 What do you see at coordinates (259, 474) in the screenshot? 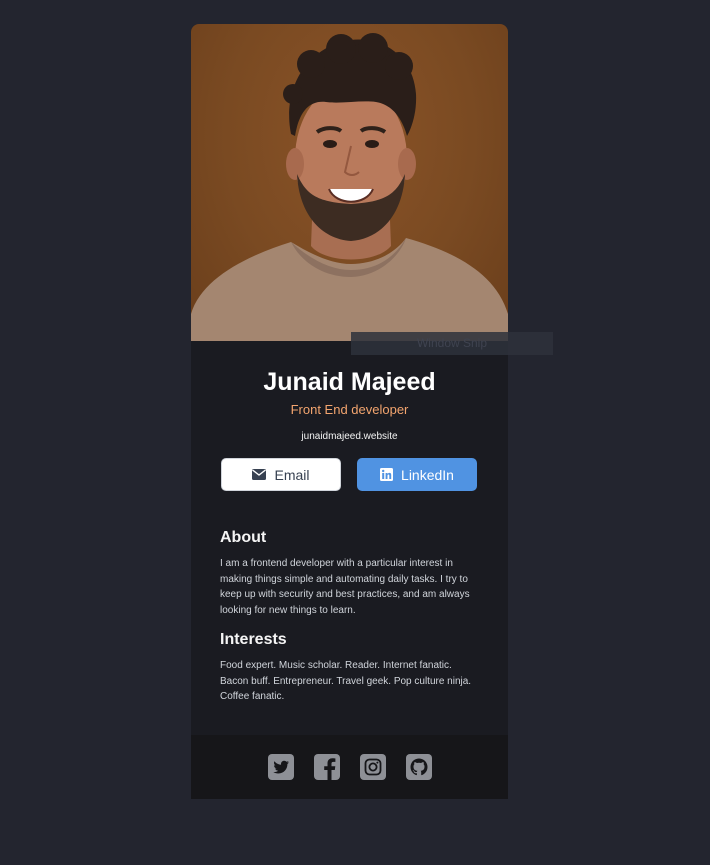
I see `envelope-icon` at bounding box center [259, 474].